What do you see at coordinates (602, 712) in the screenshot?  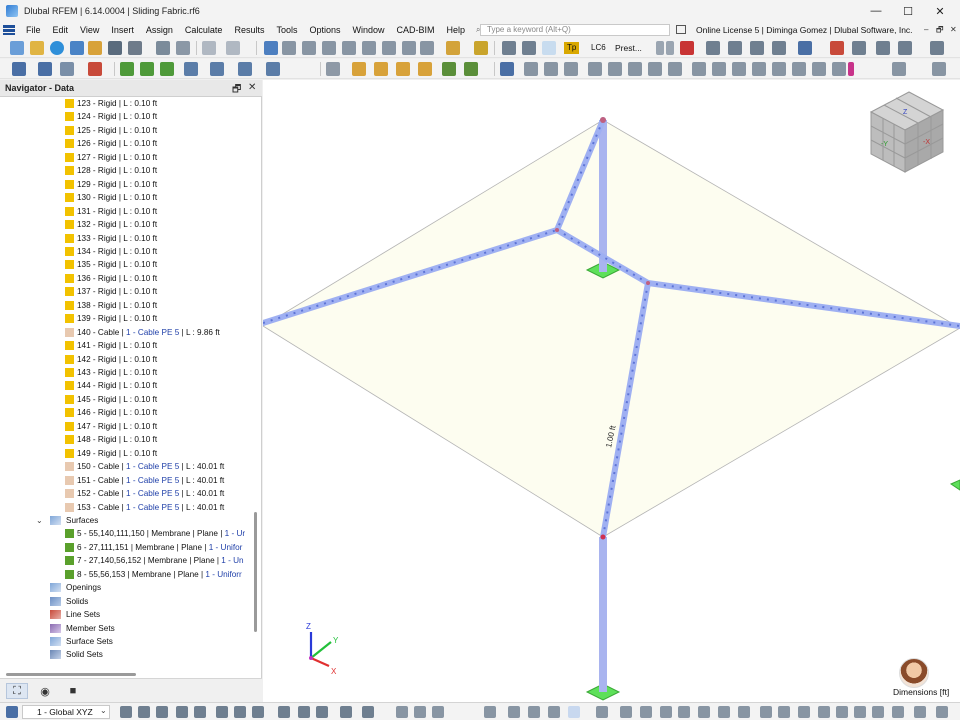 I see `ortho-icon` at bounding box center [602, 712].